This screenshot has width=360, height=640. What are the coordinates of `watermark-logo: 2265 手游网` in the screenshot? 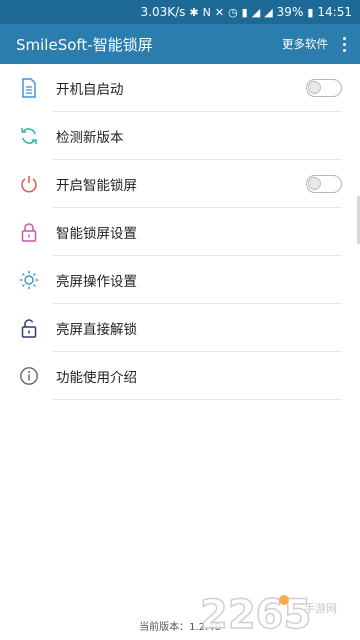 It's located at (268, 614).